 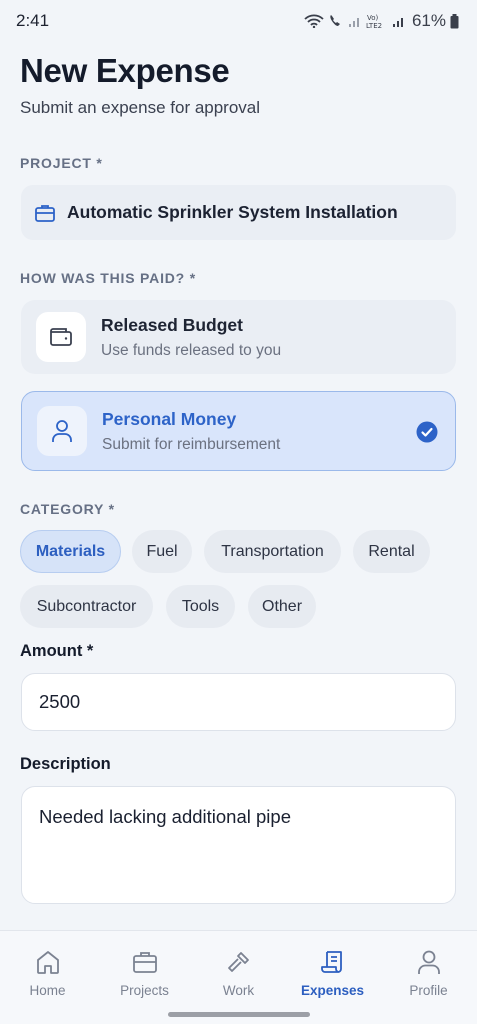 I want to click on category-chip-other: Other, so click(x=282, y=606).